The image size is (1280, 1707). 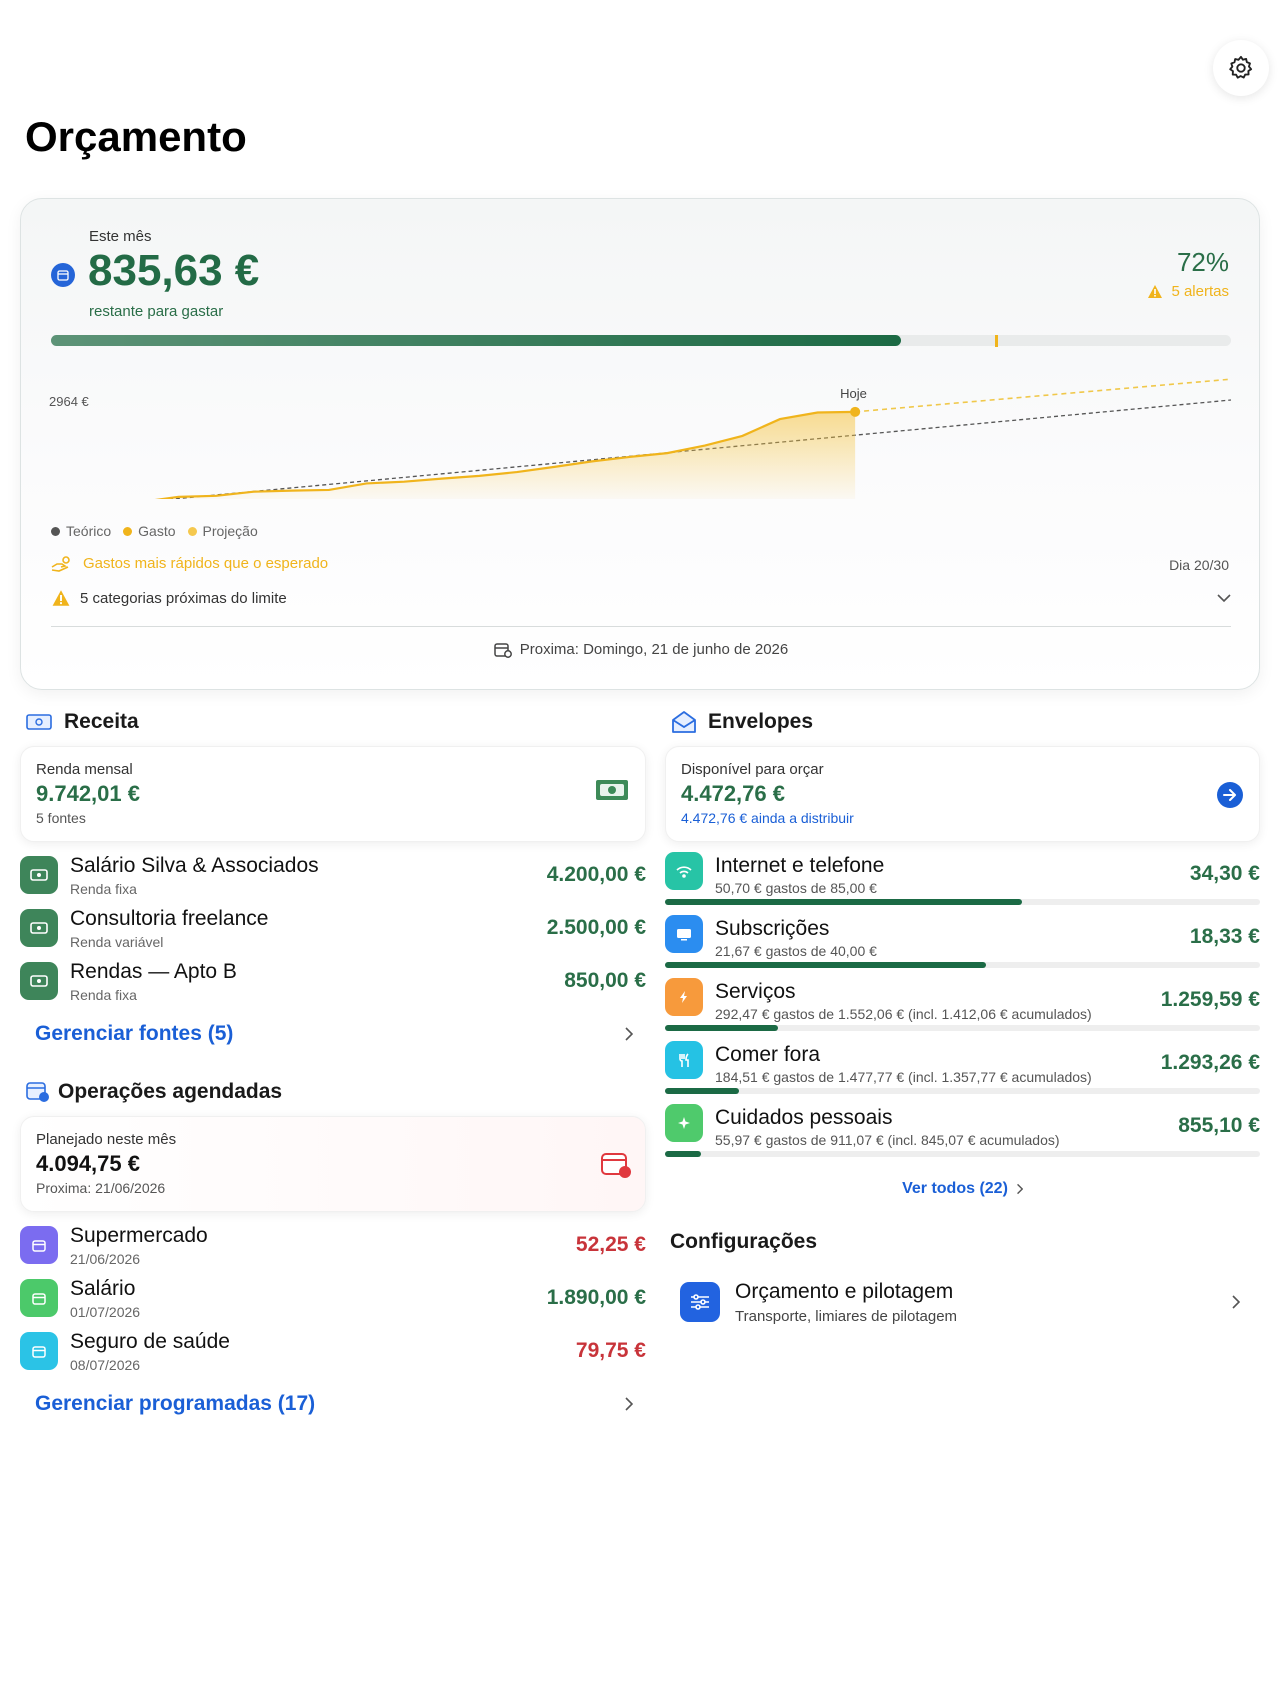 What do you see at coordinates (1230, 795) in the screenshot?
I see `arrow-right-circle-icon` at bounding box center [1230, 795].